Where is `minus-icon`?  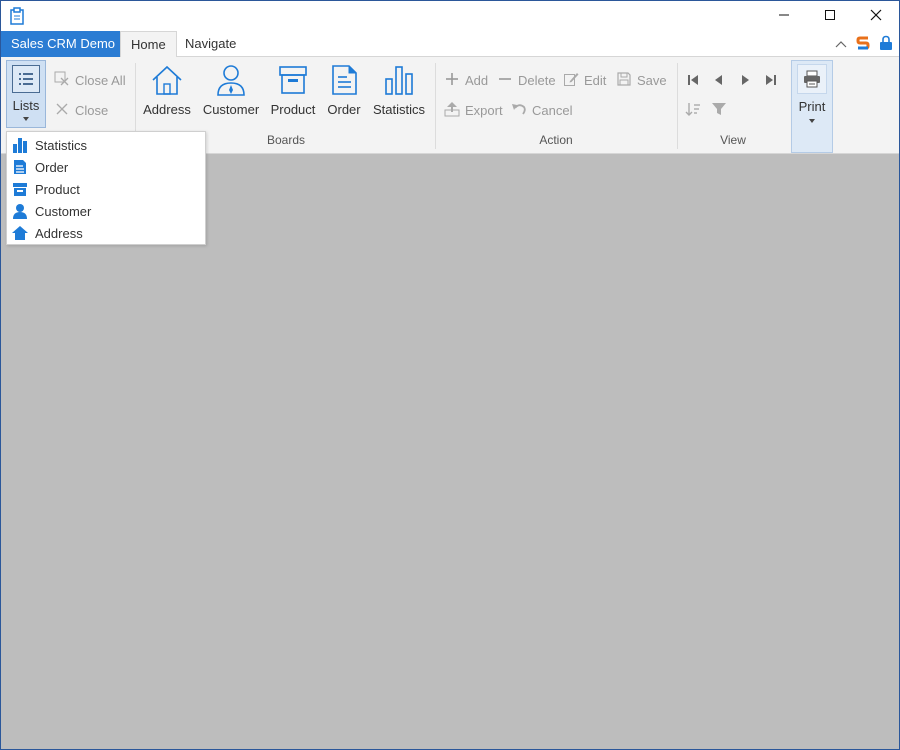 minus-icon is located at coordinates (505, 80).